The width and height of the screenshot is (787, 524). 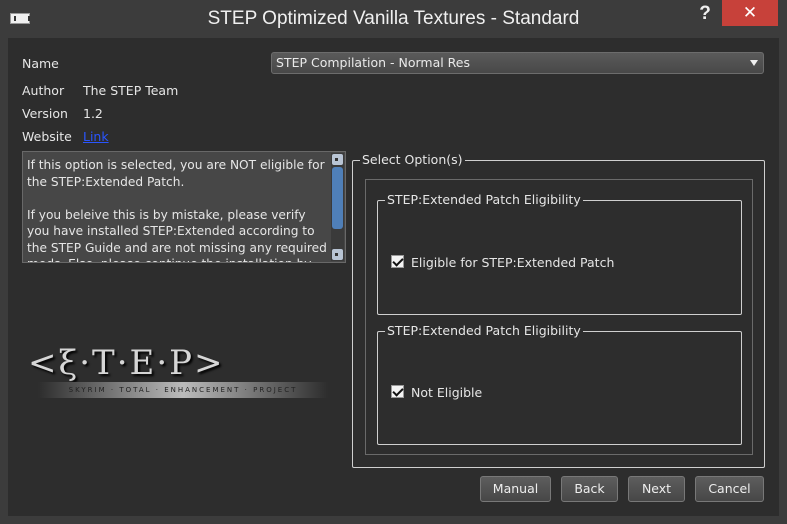 What do you see at coordinates (337, 159) in the screenshot?
I see `scroll-up-button` at bounding box center [337, 159].